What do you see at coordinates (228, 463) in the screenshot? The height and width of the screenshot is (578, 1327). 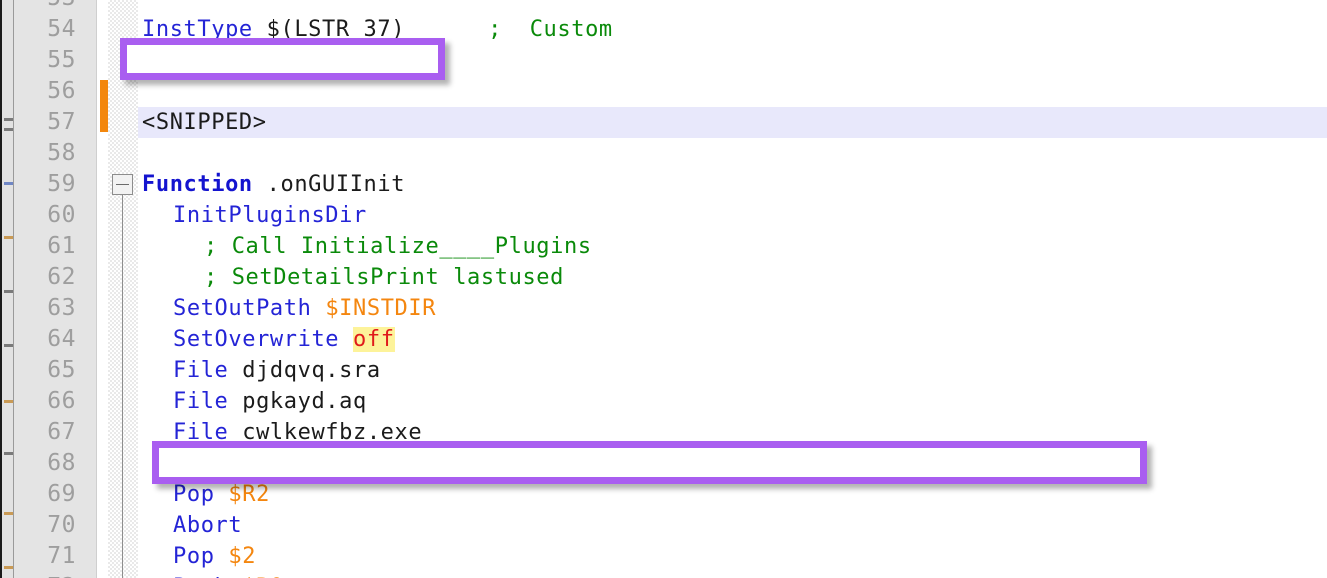 I see `code-token-cmd: ExecWait` at bounding box center [228, 463].